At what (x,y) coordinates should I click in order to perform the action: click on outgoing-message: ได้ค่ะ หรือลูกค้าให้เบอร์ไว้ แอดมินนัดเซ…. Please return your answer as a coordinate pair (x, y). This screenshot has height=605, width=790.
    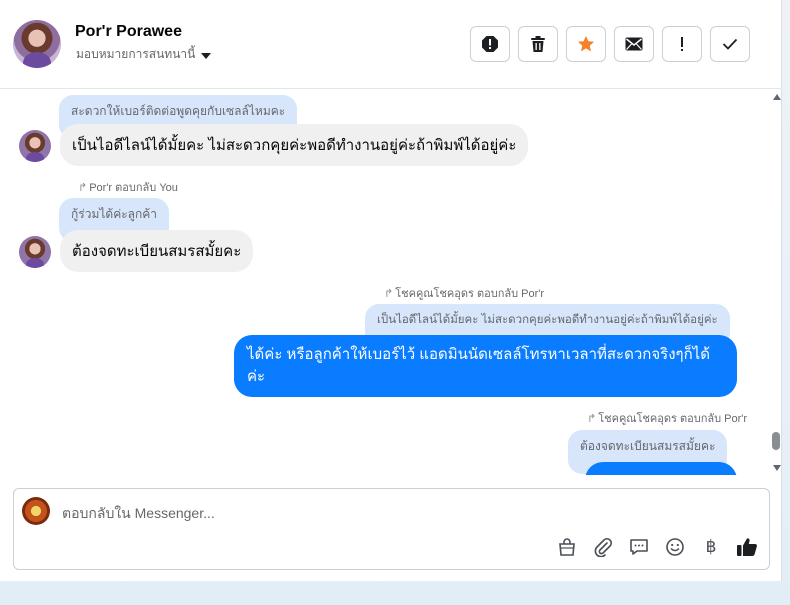
    Looking at the image, I should click on (485, 366).